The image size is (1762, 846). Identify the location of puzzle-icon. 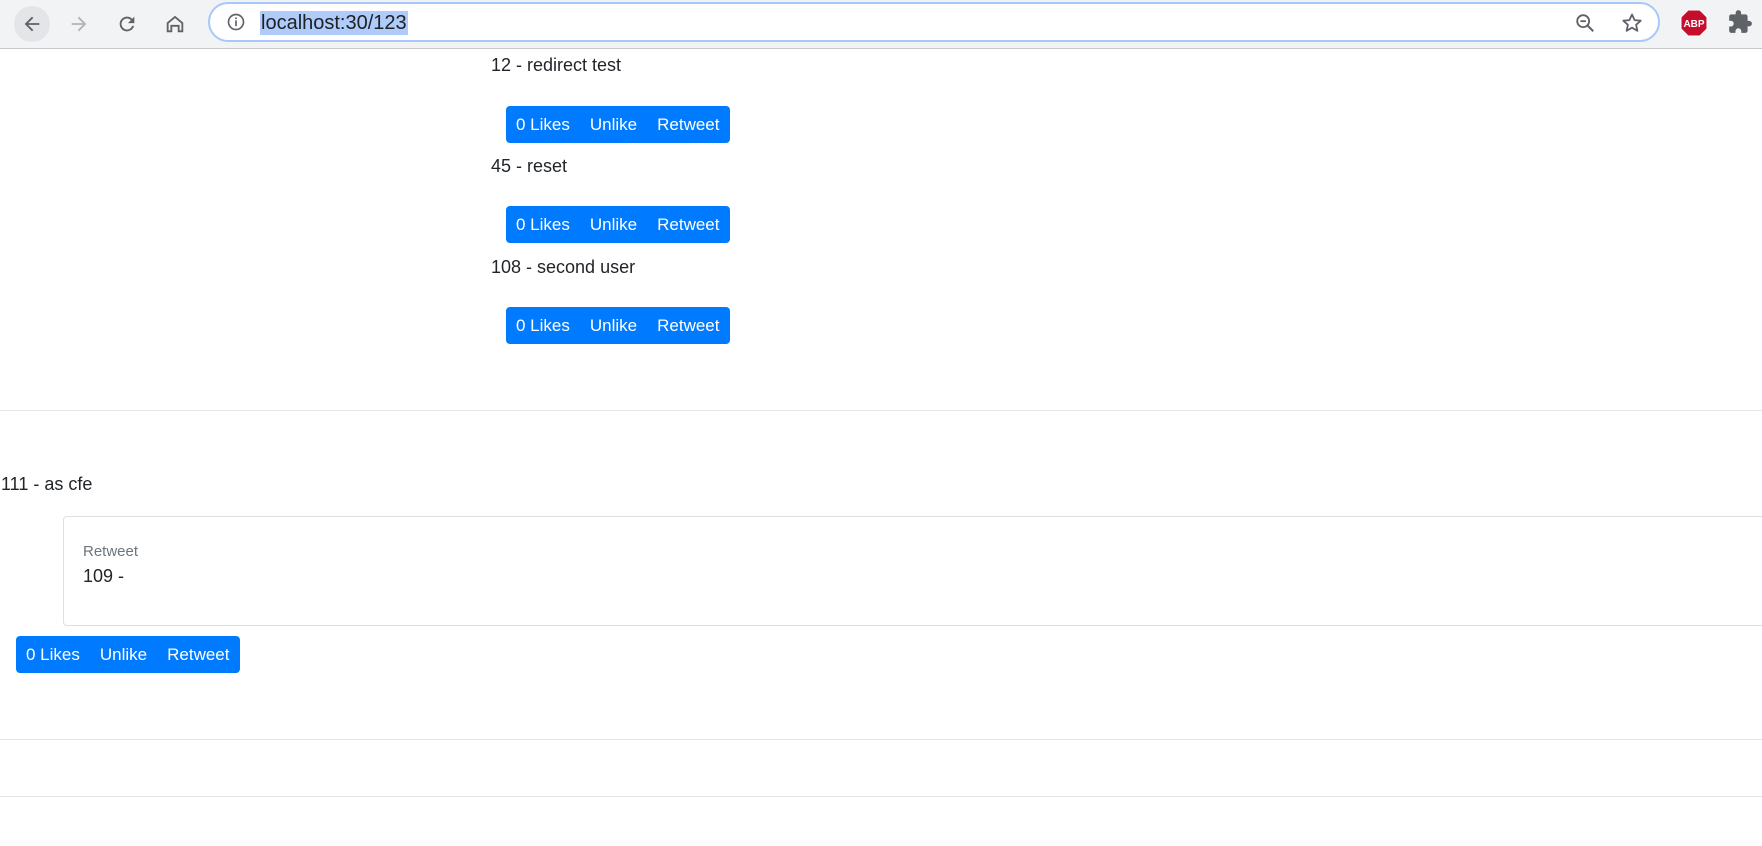
(1740, 22).